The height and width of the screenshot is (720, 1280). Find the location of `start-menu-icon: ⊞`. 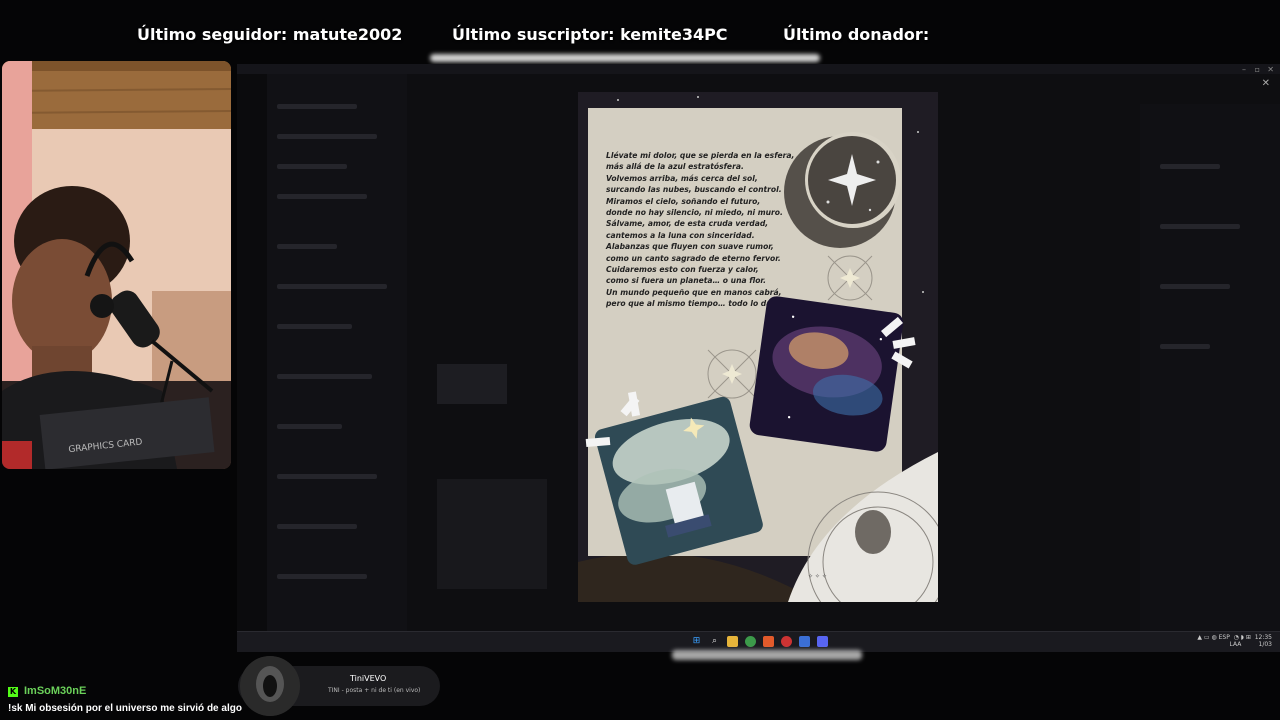

start-menu-icon: ⊞ is located at coordinates (696, 641).